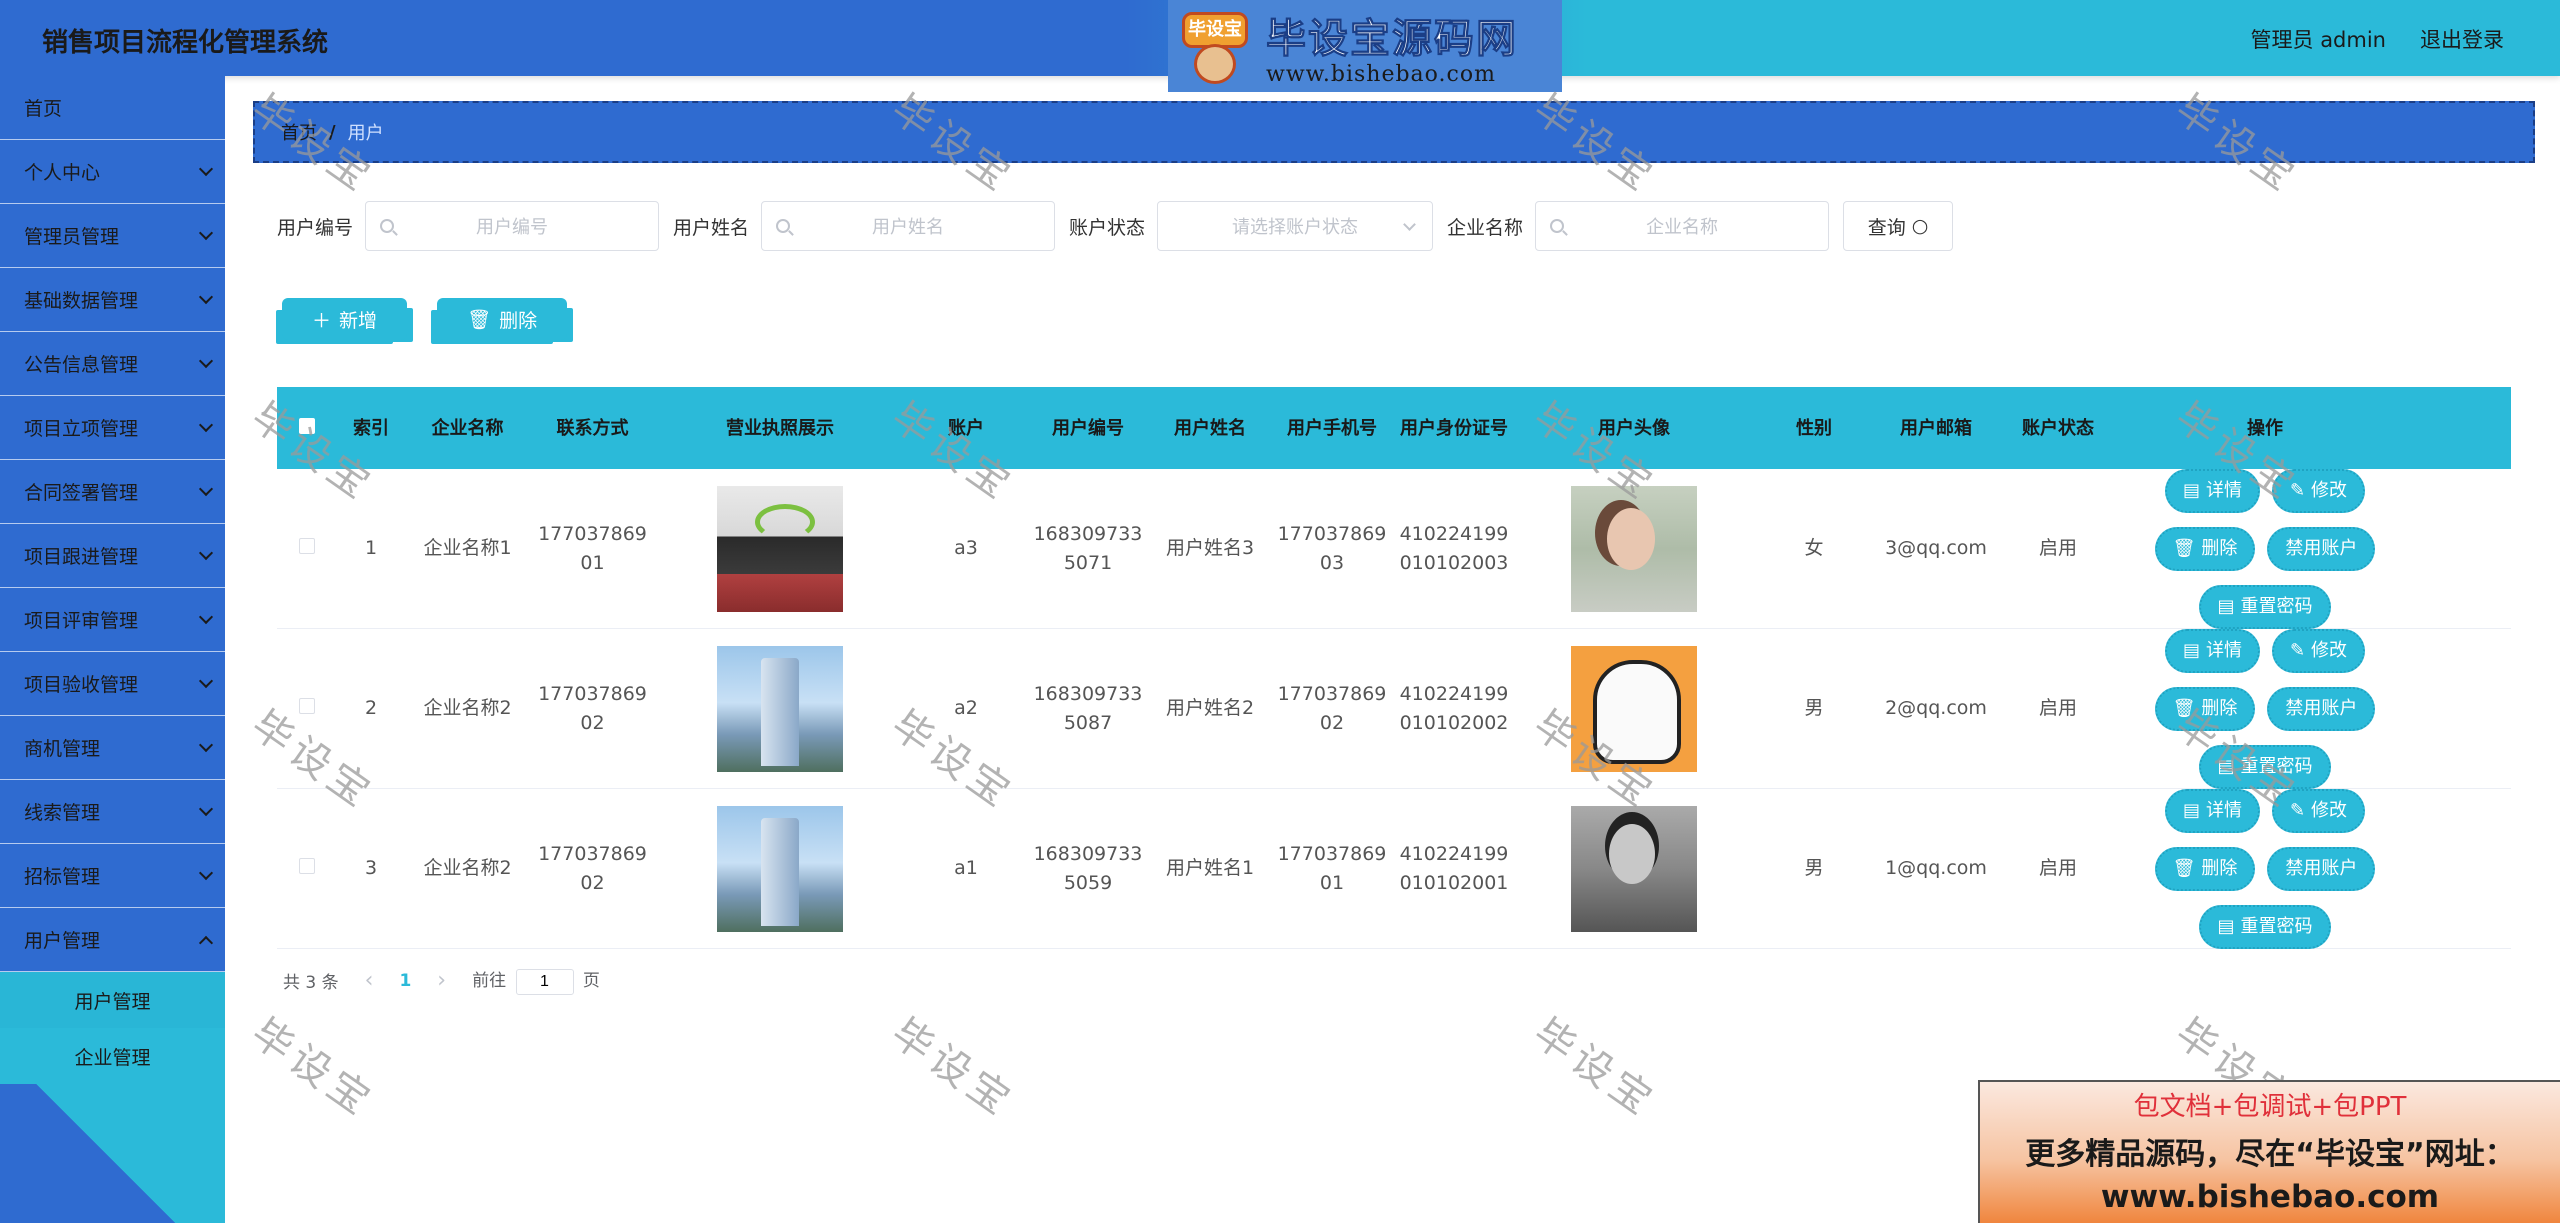 The height and width of the screenshot is (1223, 2560). I want to click on sidebar-item-6: 合同签署管理, so click(112, 492).